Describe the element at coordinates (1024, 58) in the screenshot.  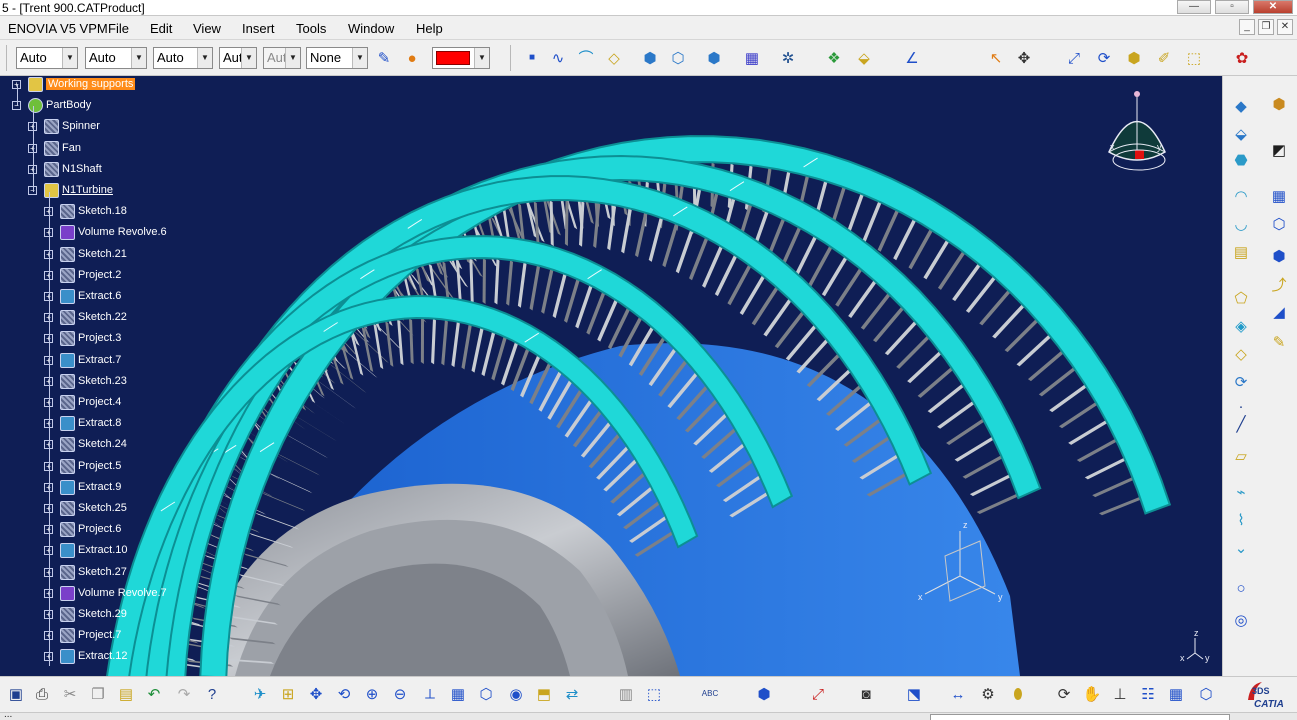
I see `multi-select-icon: ✥` at that location.